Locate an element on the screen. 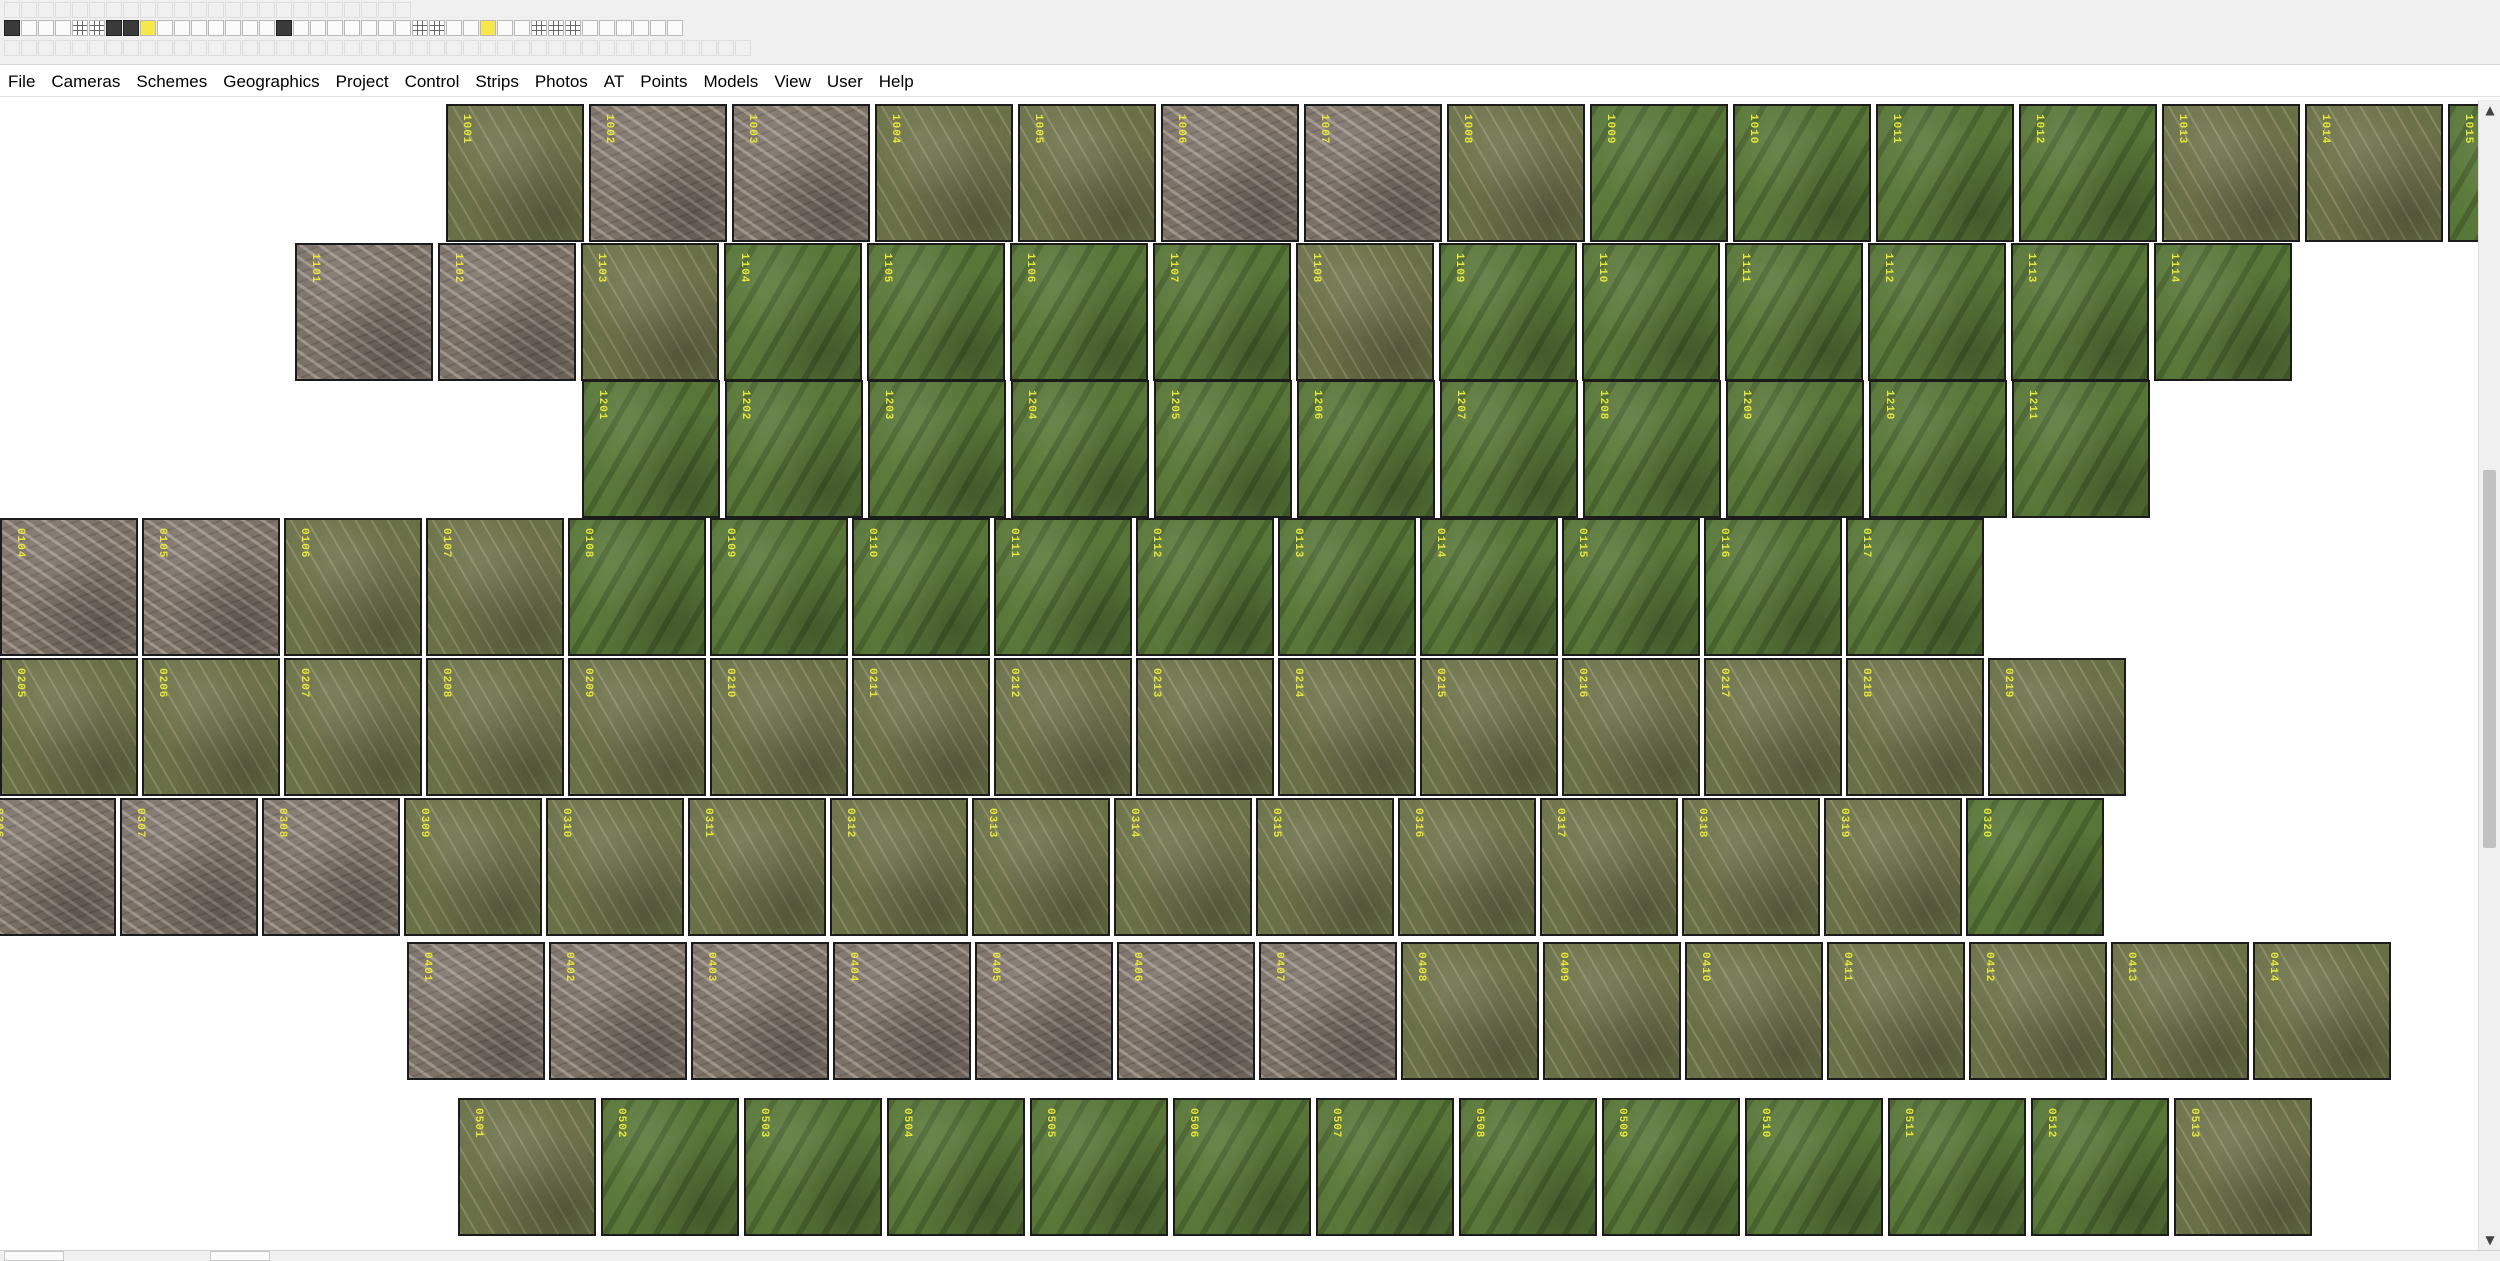  menu-photos: Photos is located at coordinates (561, 82).